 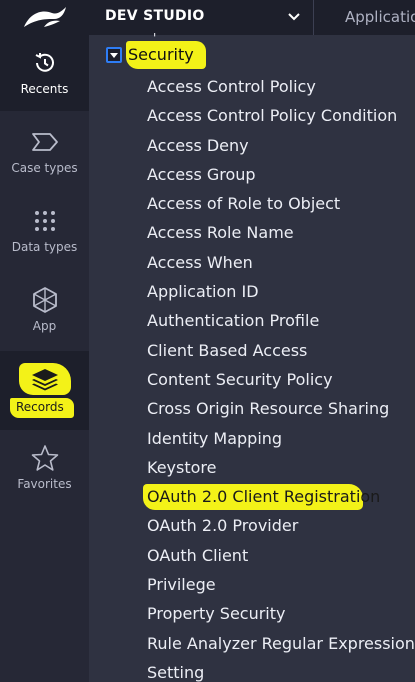 I want to click on tree-item: Client Based Access, so click(x=281, y=350).